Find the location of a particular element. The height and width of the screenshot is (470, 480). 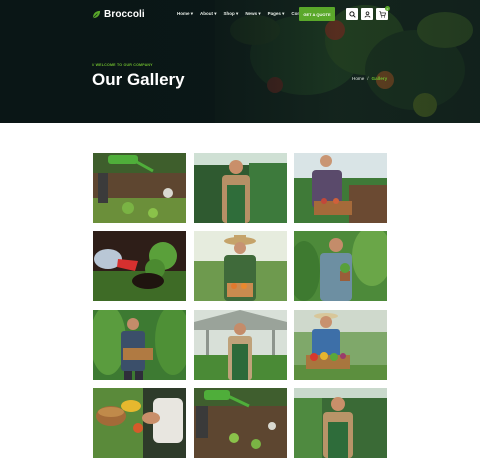

page-title: Our Gallery is located at coordinates (138, 79).